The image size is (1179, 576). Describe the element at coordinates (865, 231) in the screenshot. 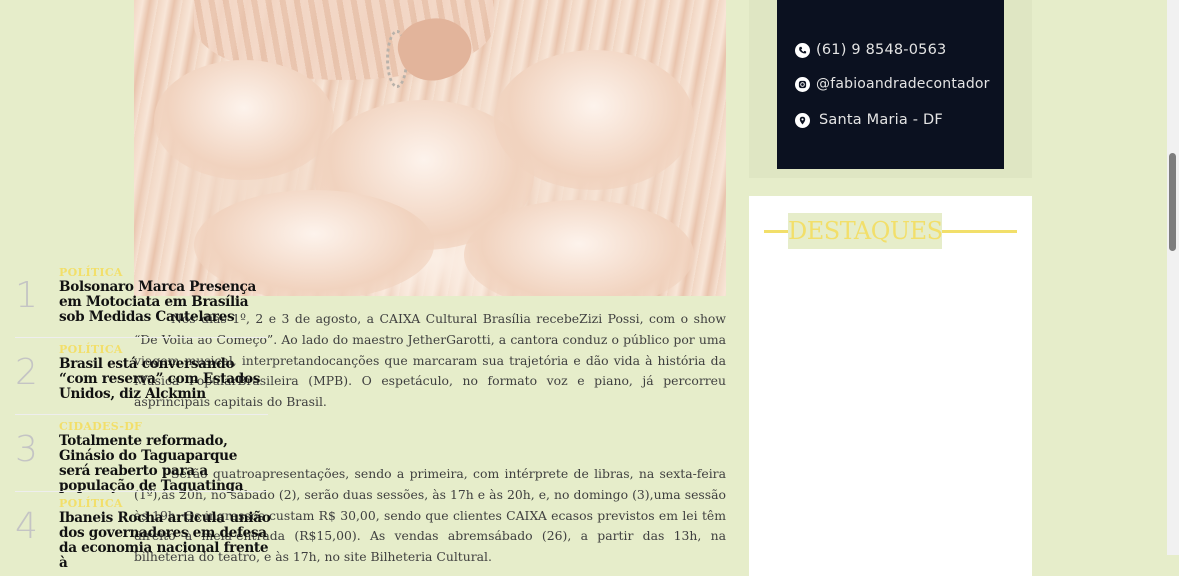

I see `highlights-title: DESTAQUES` at that location.